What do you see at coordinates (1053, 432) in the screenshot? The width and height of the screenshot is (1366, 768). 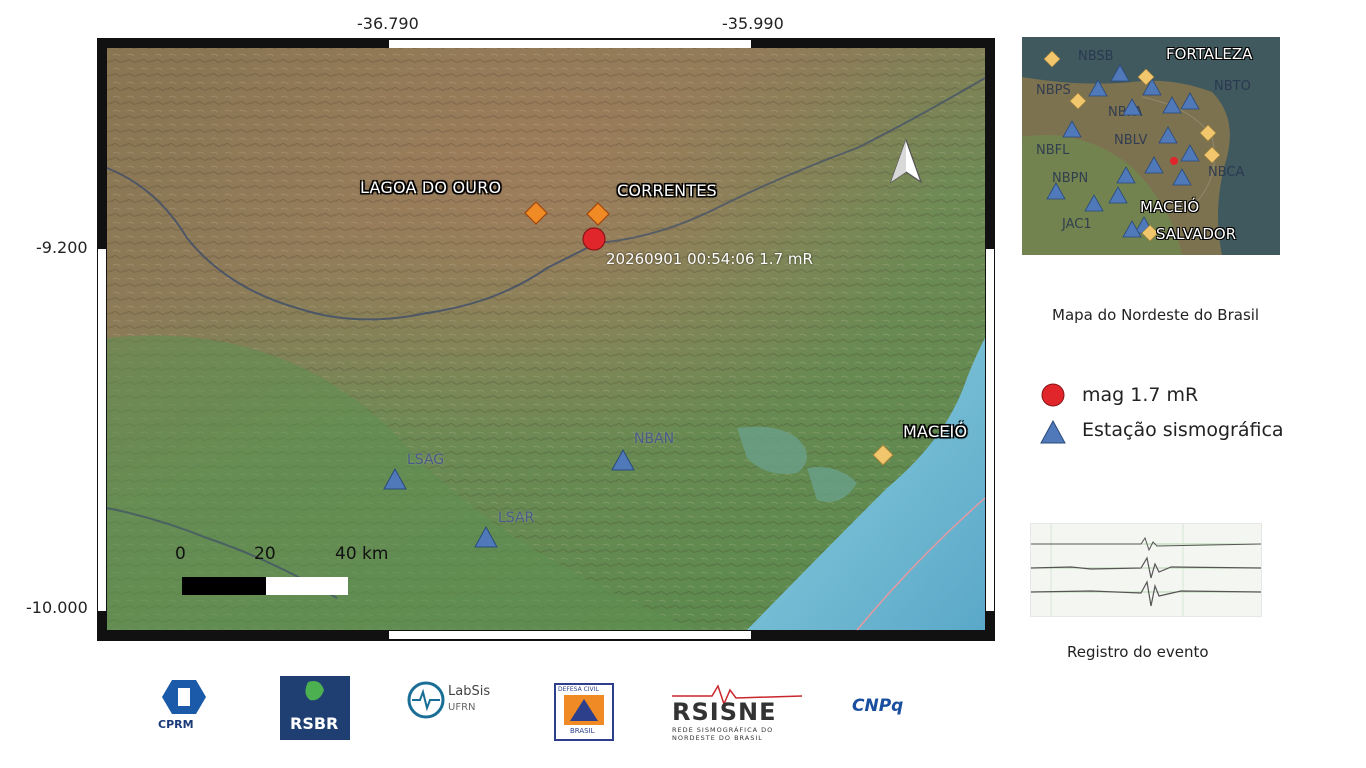 I see `legend-station-icon` at bounding box center [1053, 432].